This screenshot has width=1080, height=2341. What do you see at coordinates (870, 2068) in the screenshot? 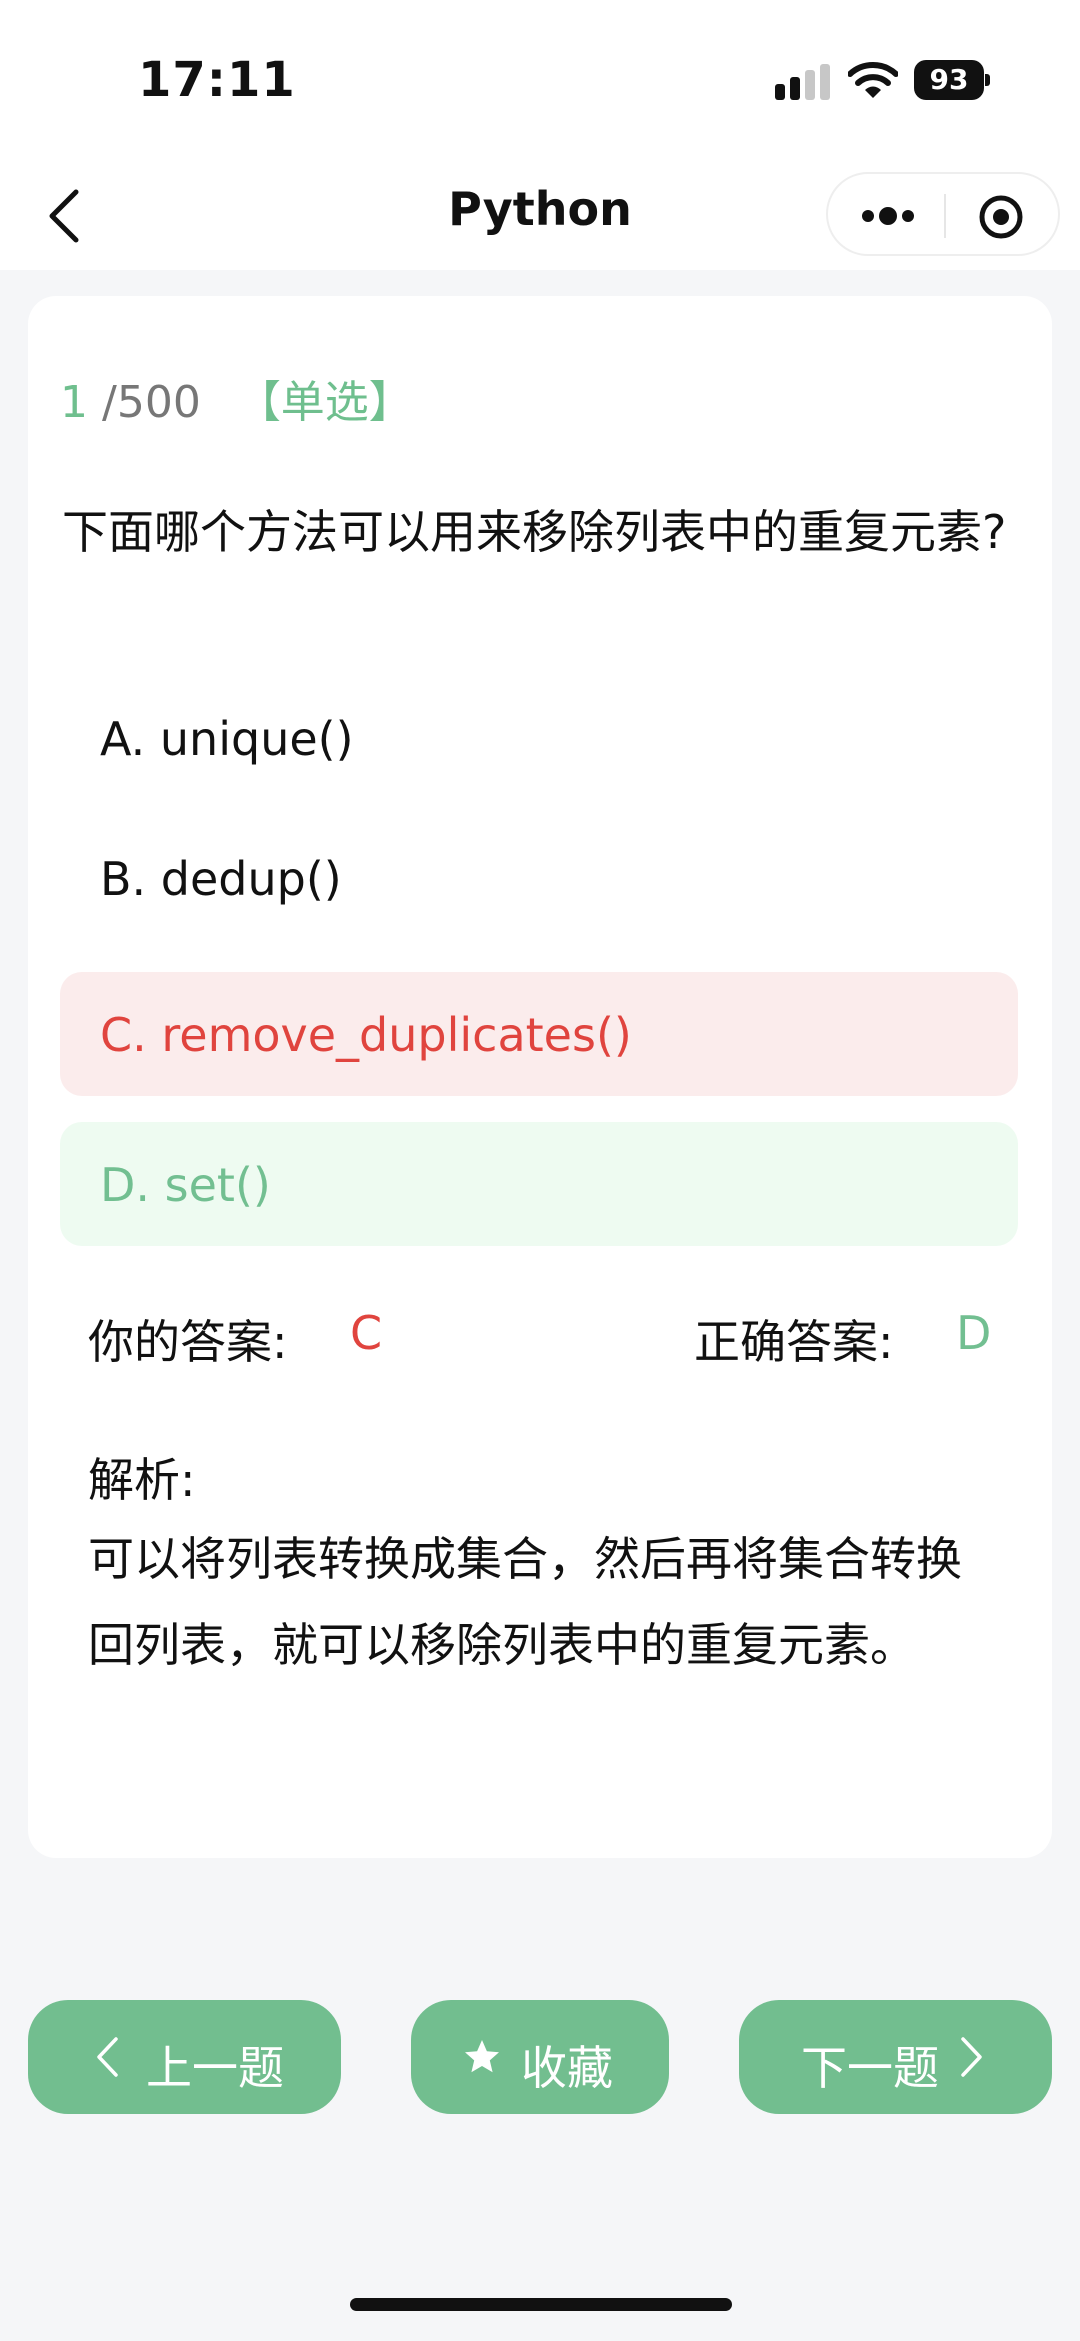
I see `next-question-label: 下一题` at bounding box center [870, 2068].